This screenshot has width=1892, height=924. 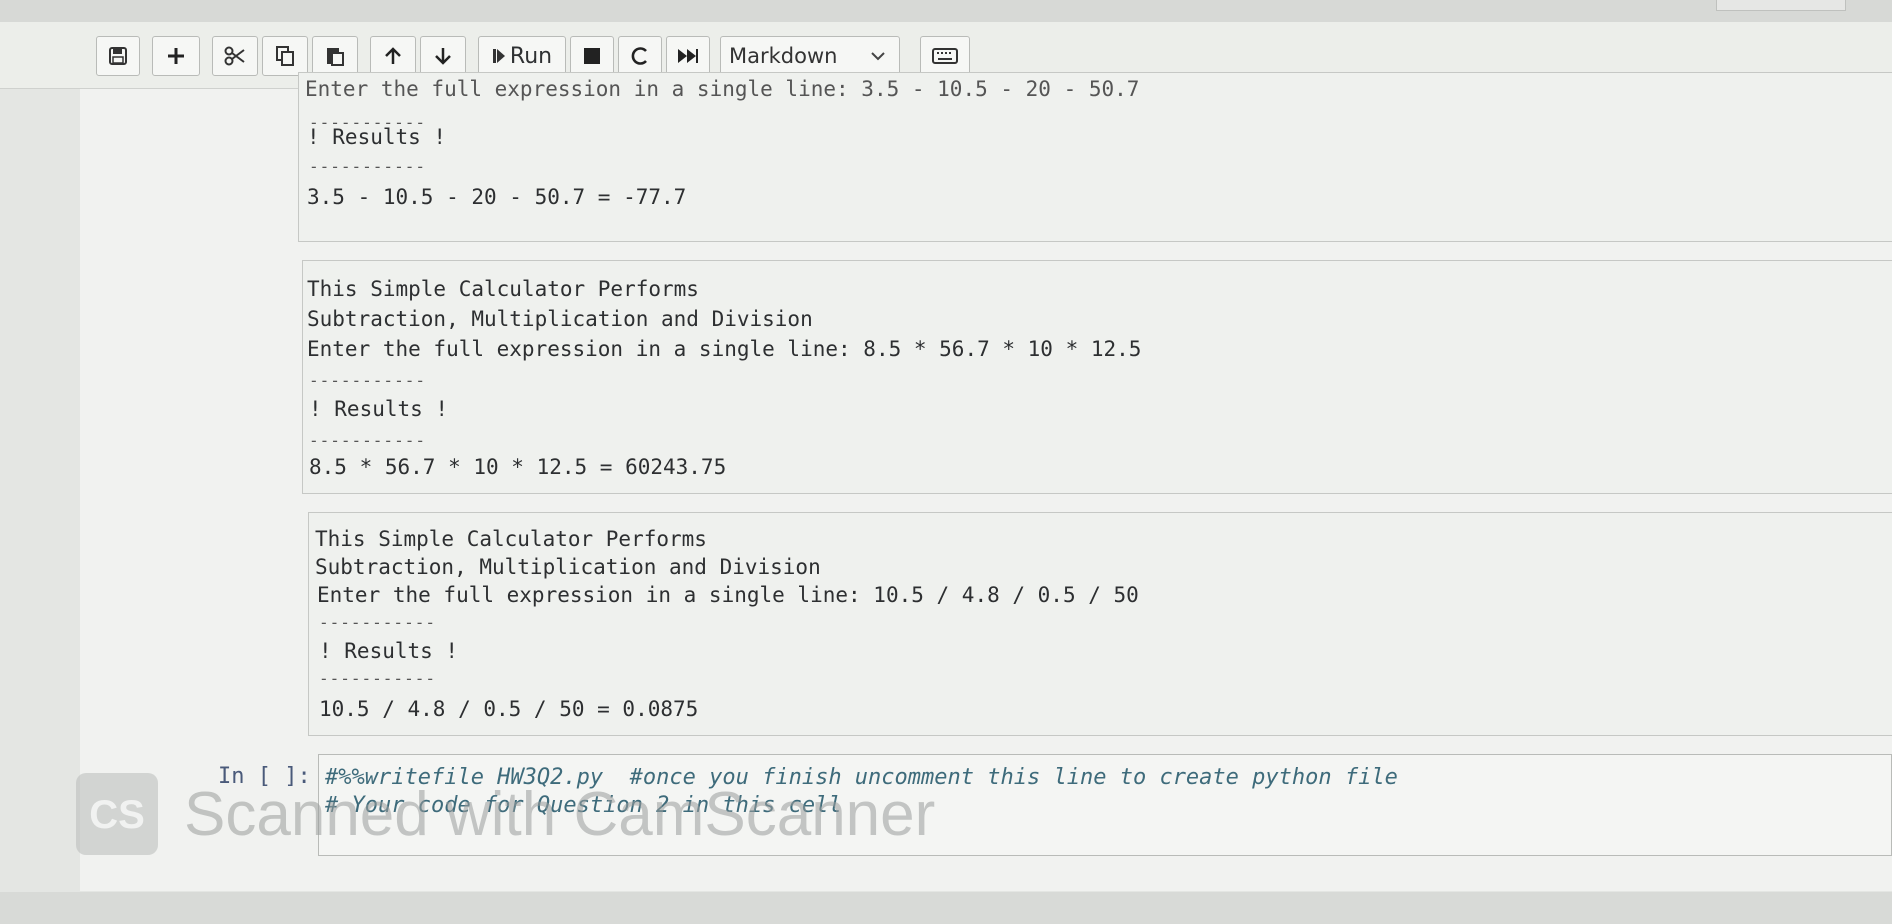 I want to click on run-button: Run, so click(x=522, y=56).